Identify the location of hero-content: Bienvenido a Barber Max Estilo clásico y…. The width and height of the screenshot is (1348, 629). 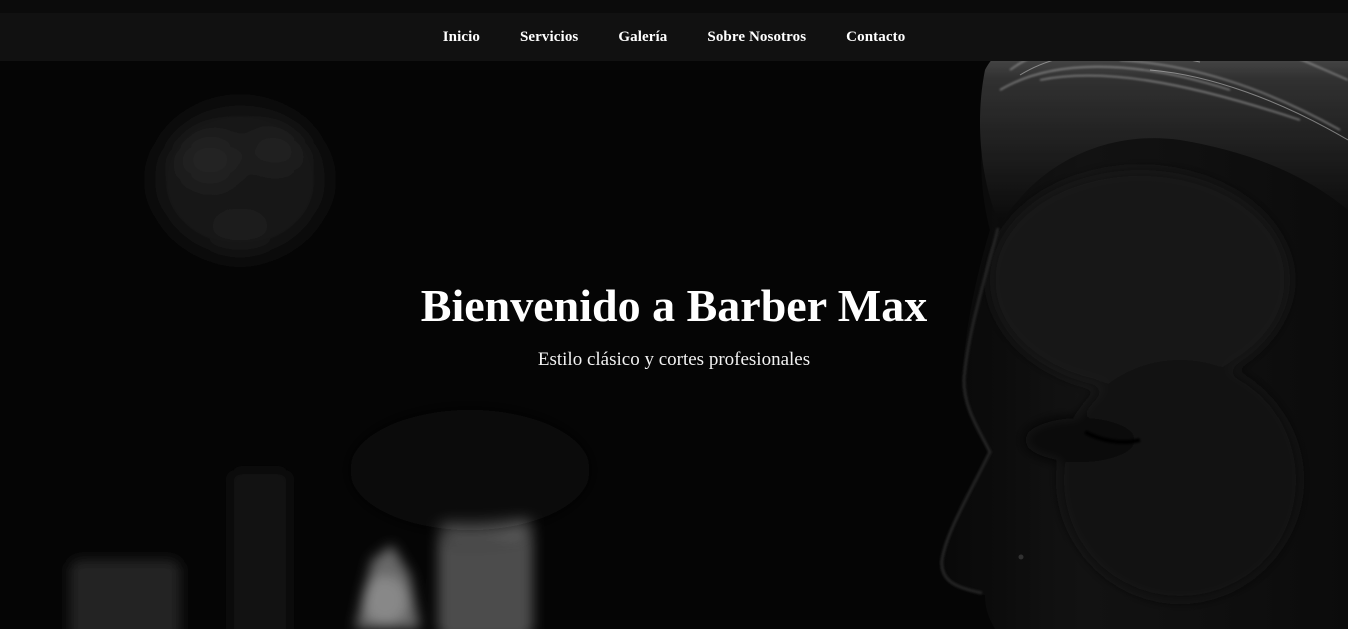
(674, 325).